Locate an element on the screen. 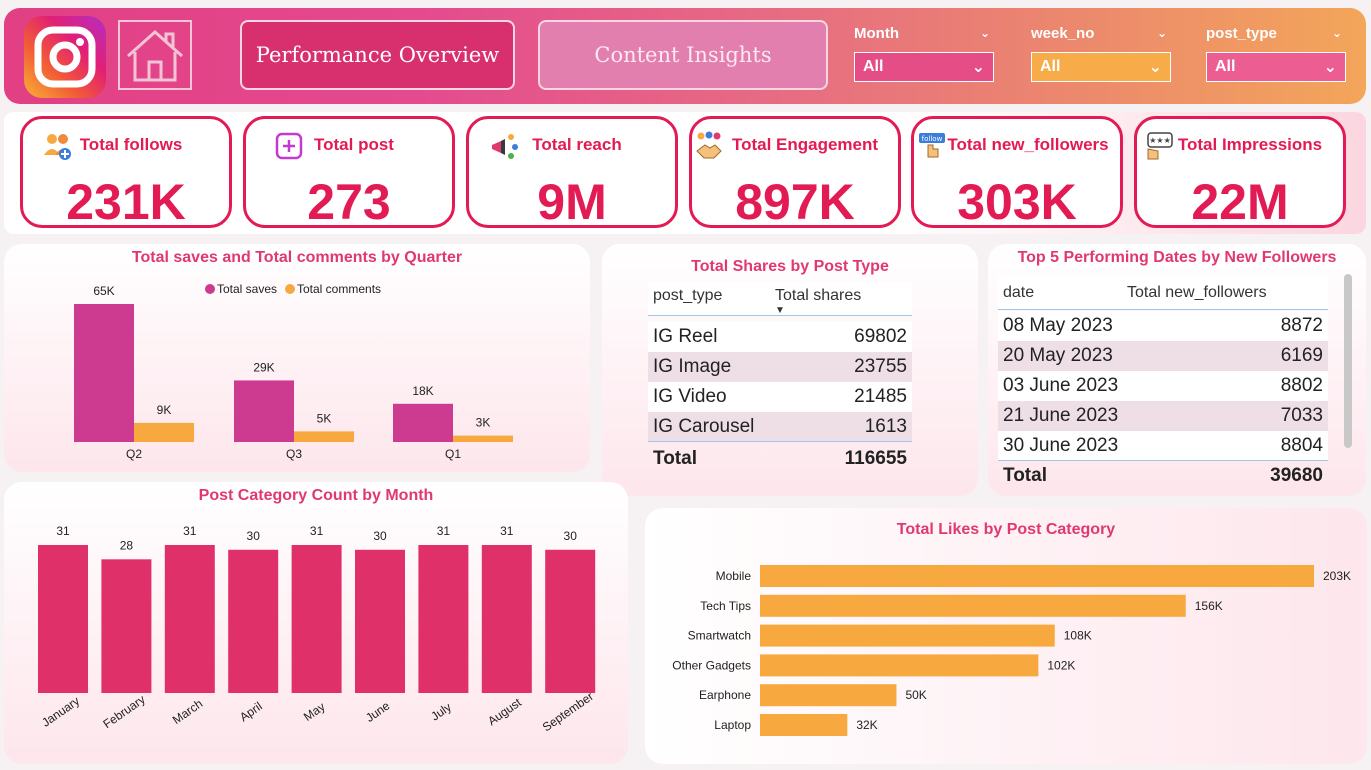 This screenshot has width=1371, height=770. kpi-card-total-impressions: ★★★ Total Impressions 22M is located at coordinates (1240, 173).